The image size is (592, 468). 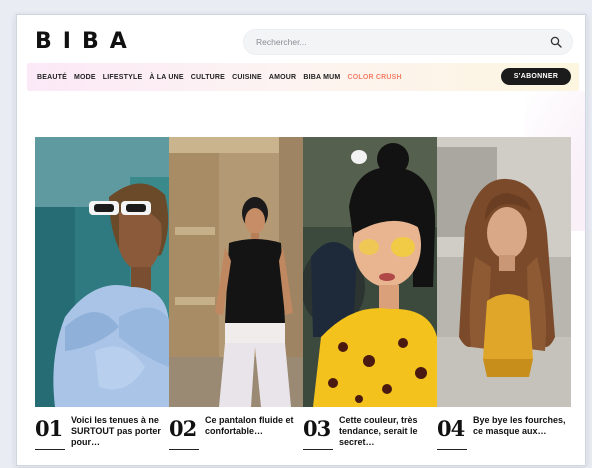 What do you see at coordinates (396, 42) in the screenshot?
I see `search-input` at bounding box center [396, 42].